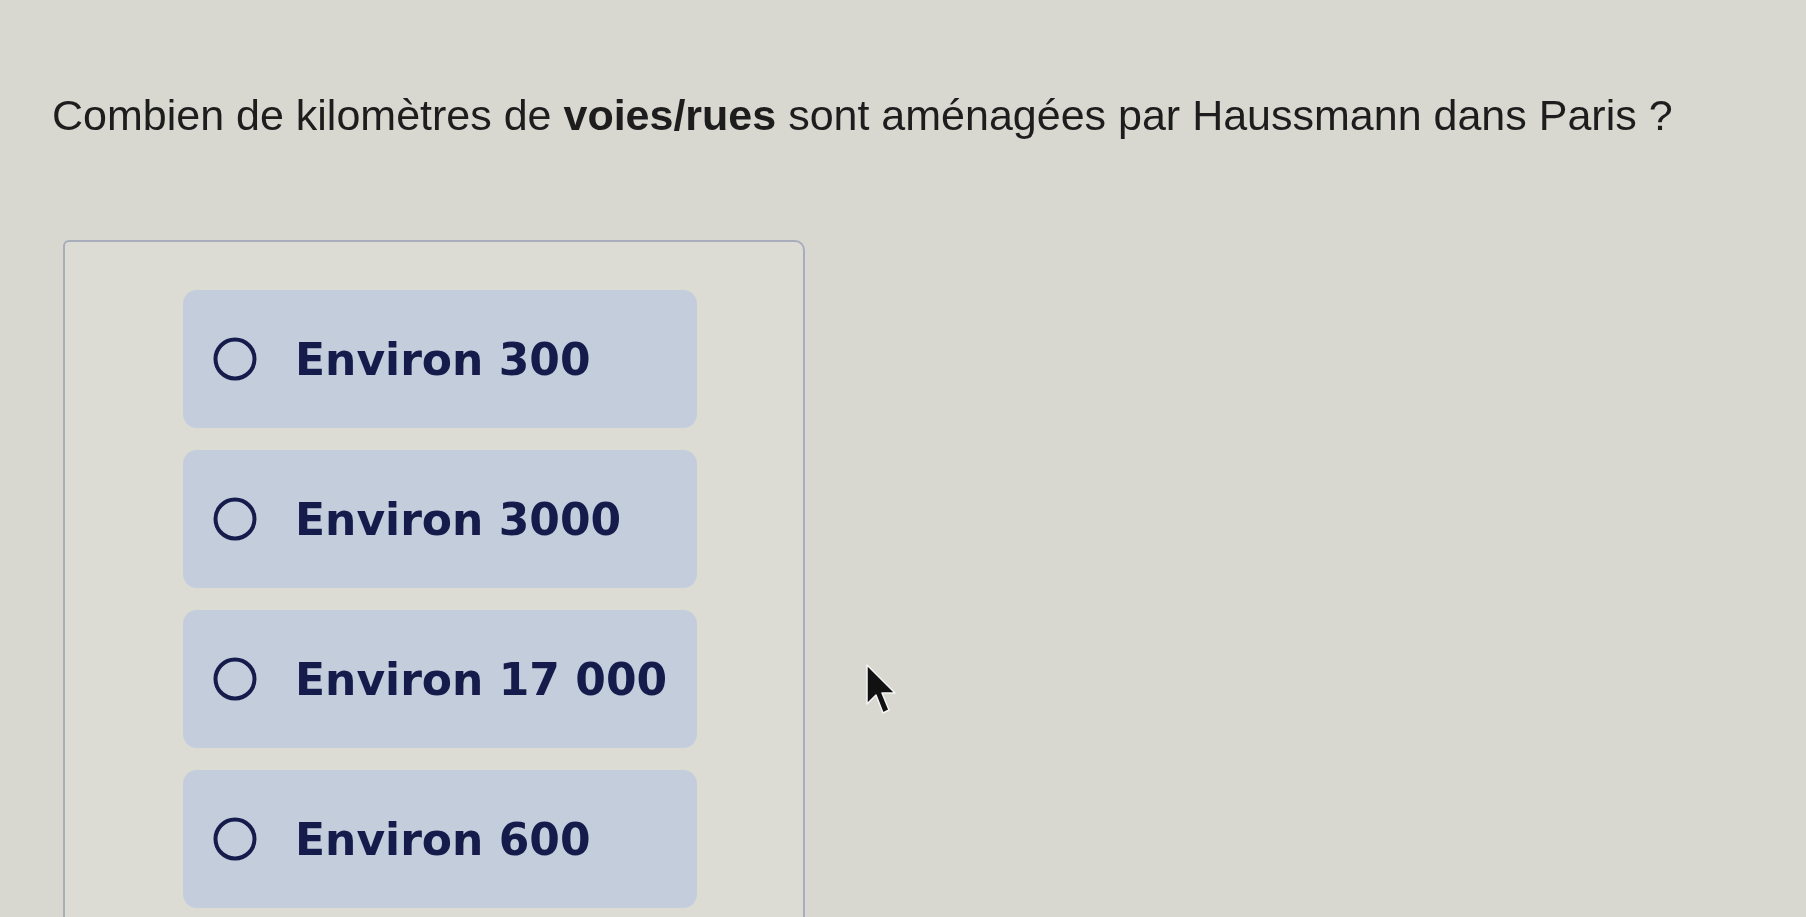 This screenshot has height=917, width=1806. I want to click on answer-option: Environ 600, so click(440, 839).